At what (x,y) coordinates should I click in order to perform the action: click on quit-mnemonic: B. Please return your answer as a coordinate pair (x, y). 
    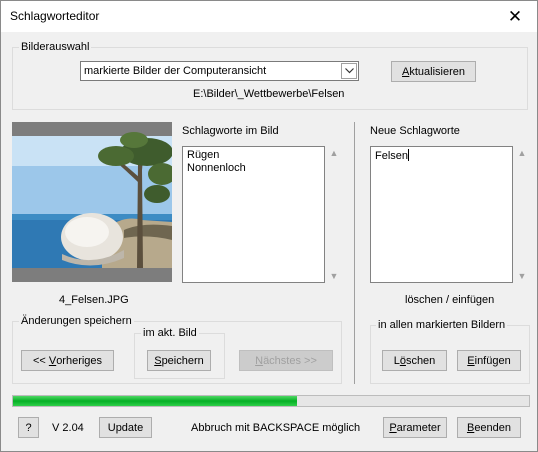
    Looking at the image, I should click on (470, 427).